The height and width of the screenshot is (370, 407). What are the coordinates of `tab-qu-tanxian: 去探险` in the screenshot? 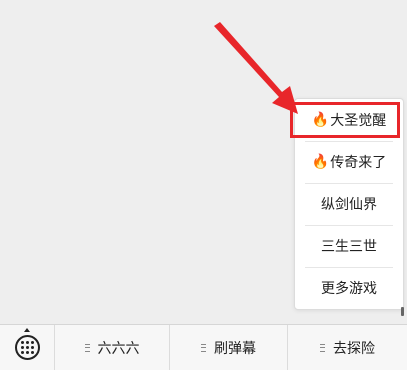 It's located at (347, 347).